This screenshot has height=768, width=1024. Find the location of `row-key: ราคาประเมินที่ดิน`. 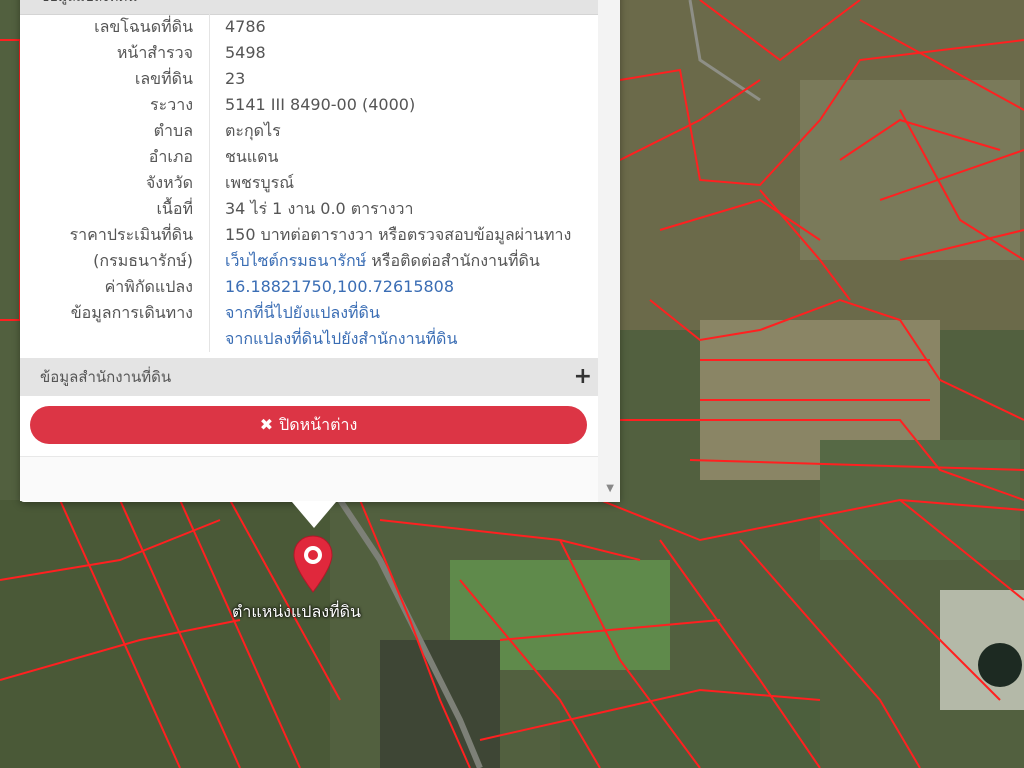

row-key: ราคาประเมินที่ดิน is located at coordinates (115, 235).